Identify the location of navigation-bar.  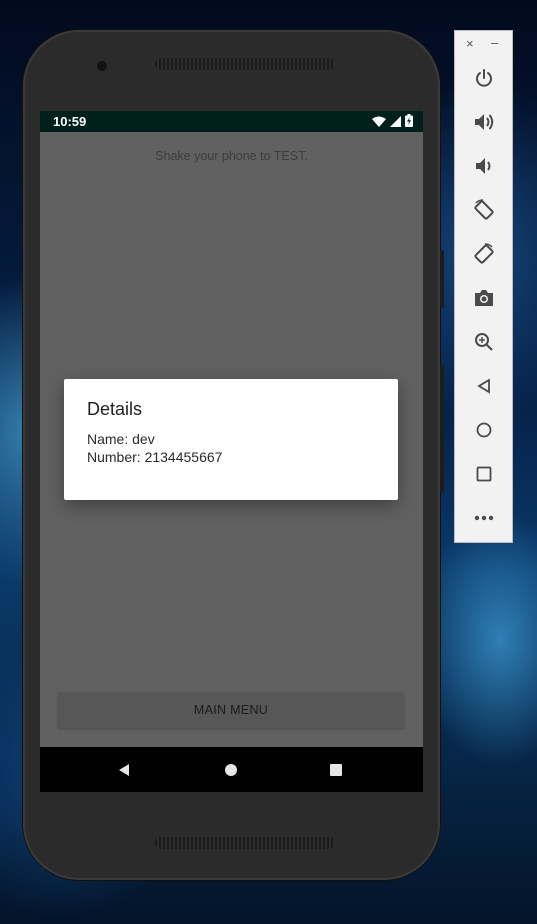
(231, 769).